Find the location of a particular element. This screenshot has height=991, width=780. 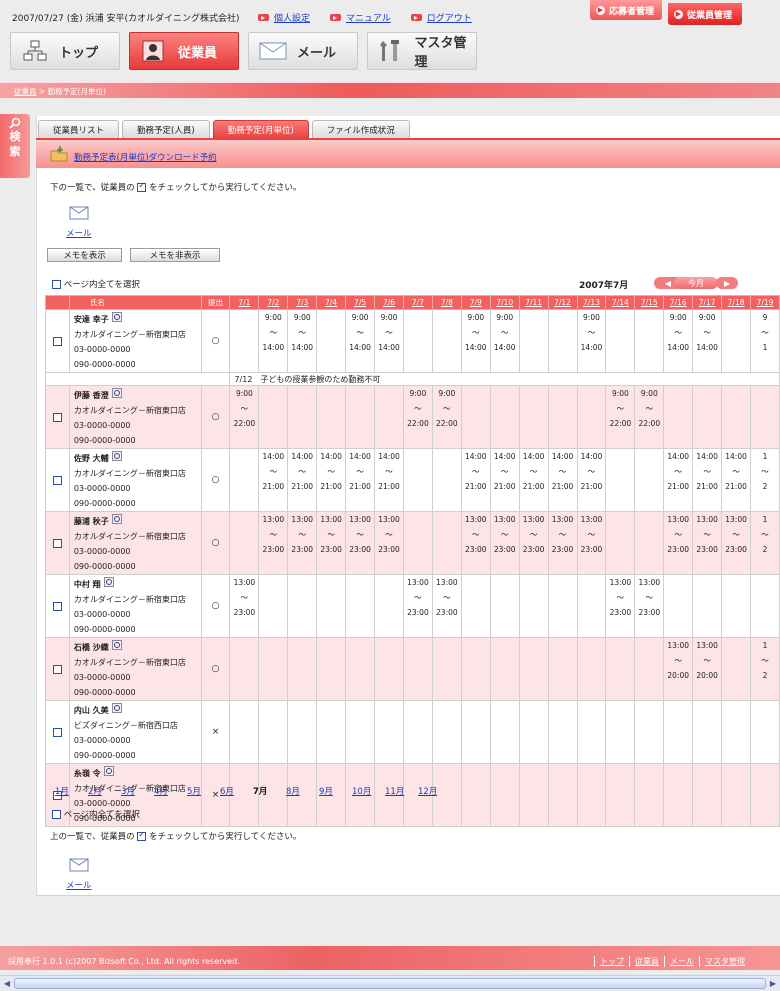

search-side-tab: 検 索 is located at coordinates (15, 146).